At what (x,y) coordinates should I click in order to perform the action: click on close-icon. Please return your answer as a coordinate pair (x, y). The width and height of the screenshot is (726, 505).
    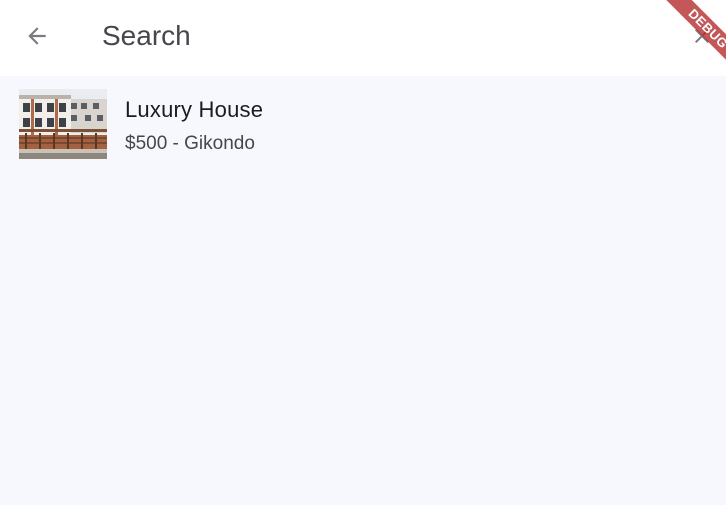
    Looking at the image, I should click on (702, 36).